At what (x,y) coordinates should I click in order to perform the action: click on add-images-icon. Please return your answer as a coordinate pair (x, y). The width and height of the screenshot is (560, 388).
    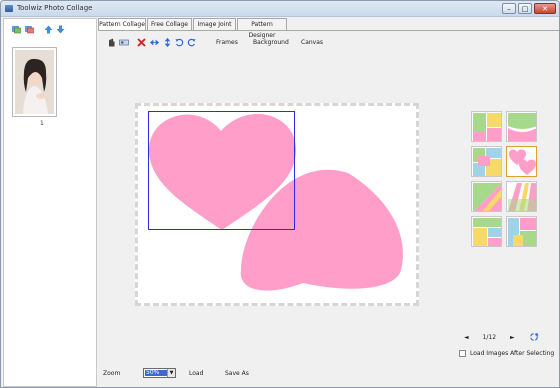
    Looking at the image, I should click on (16, 29).